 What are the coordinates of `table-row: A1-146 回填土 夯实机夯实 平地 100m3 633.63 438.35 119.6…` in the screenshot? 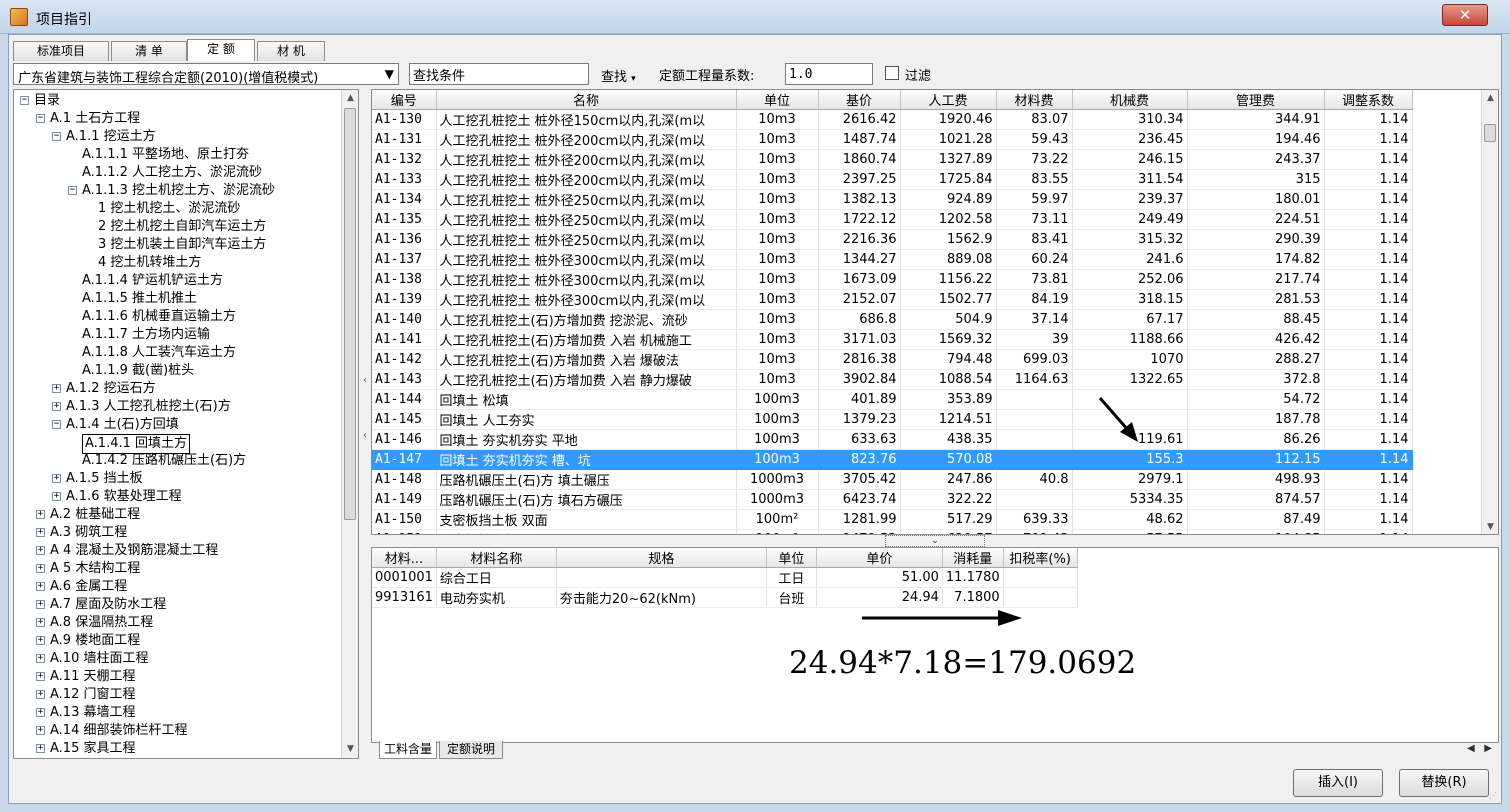 It's located at (892, 439).